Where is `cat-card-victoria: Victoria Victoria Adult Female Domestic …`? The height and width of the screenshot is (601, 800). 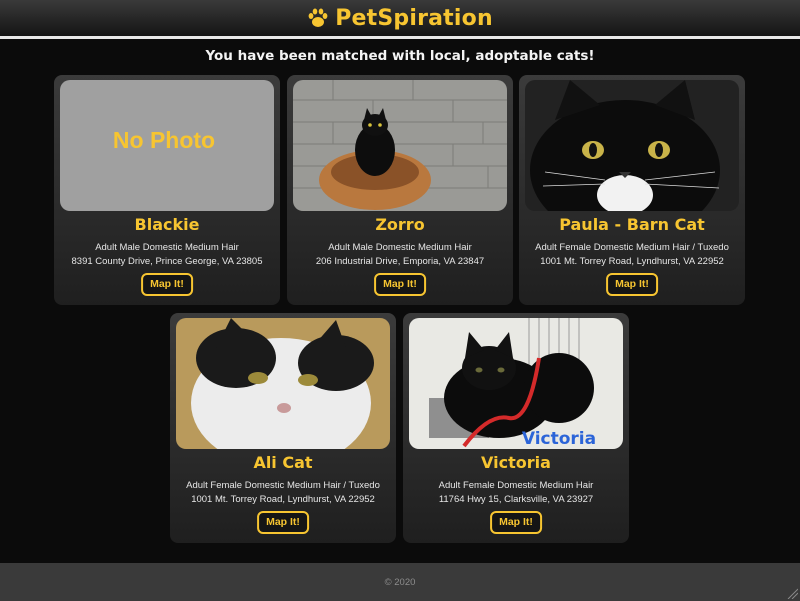
cat-card-victoria: Victoria Victoria Adult Female Domestic … is located at coordinates (516, 428).